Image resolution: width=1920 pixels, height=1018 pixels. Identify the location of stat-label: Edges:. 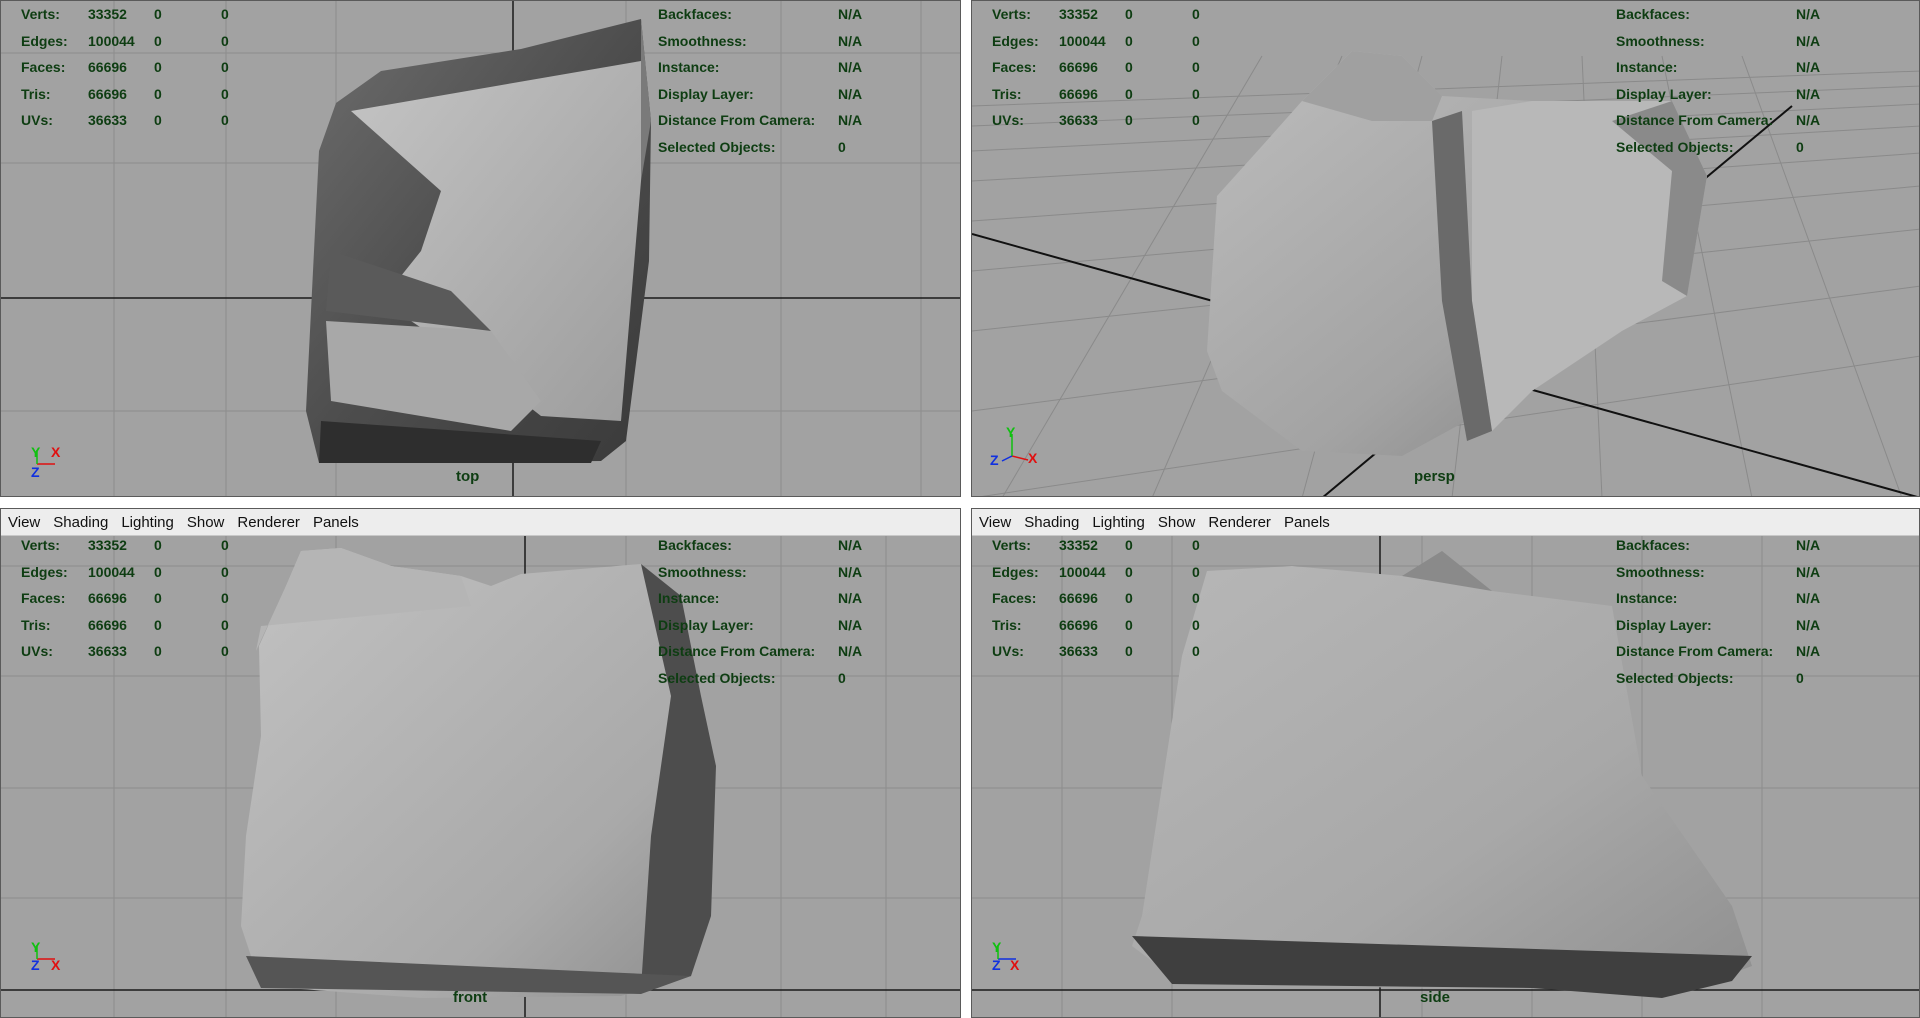
(44, 40).